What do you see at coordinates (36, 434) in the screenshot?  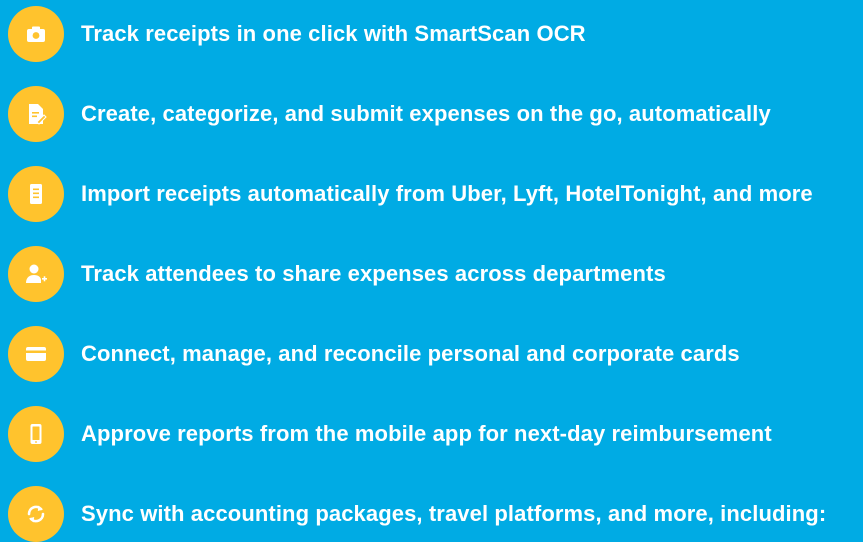 I see `mobile-phone-icon` at bounding box center [36, 434].